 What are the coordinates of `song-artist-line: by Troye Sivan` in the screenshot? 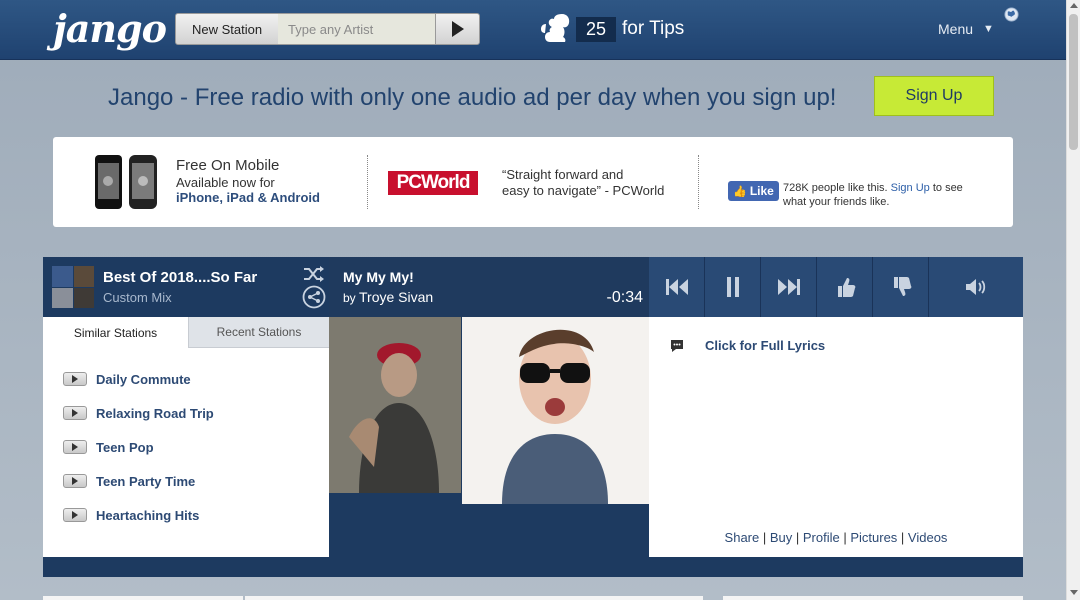 It's located at (388, 297).